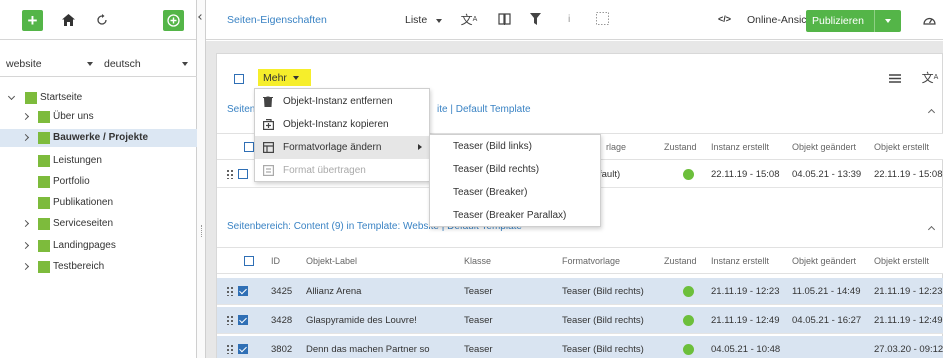 The height and width of the screenshot is (358, 943). What do you see at coordinates (24, 64) in the screenshot?
I see `site-select: website` at bounding box center [24, 64].